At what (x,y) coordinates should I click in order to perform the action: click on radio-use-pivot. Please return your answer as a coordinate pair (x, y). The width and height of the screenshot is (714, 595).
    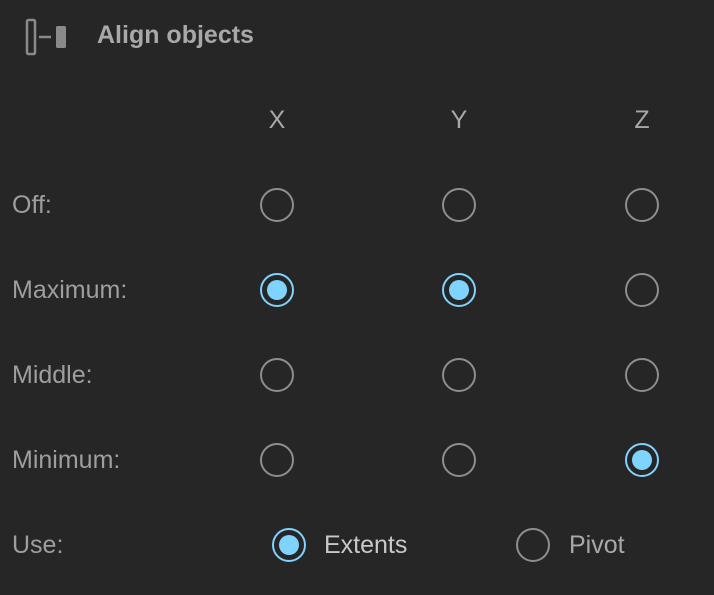
    Looking at the image, I should click on (533, 545).